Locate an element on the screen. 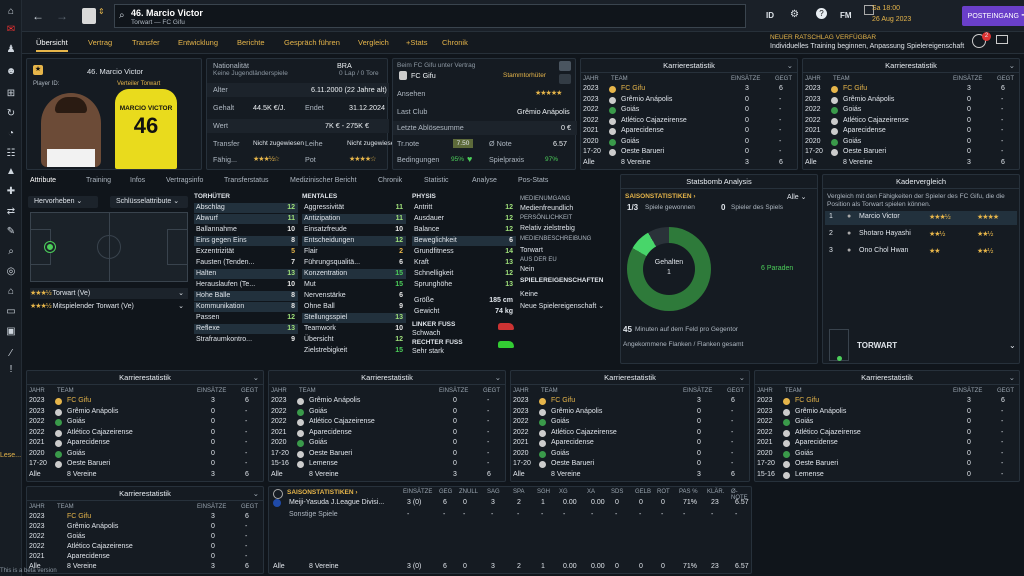 The image size is (1024, 576). inbox-icon: ✉ is located at coordinates (11, 30).